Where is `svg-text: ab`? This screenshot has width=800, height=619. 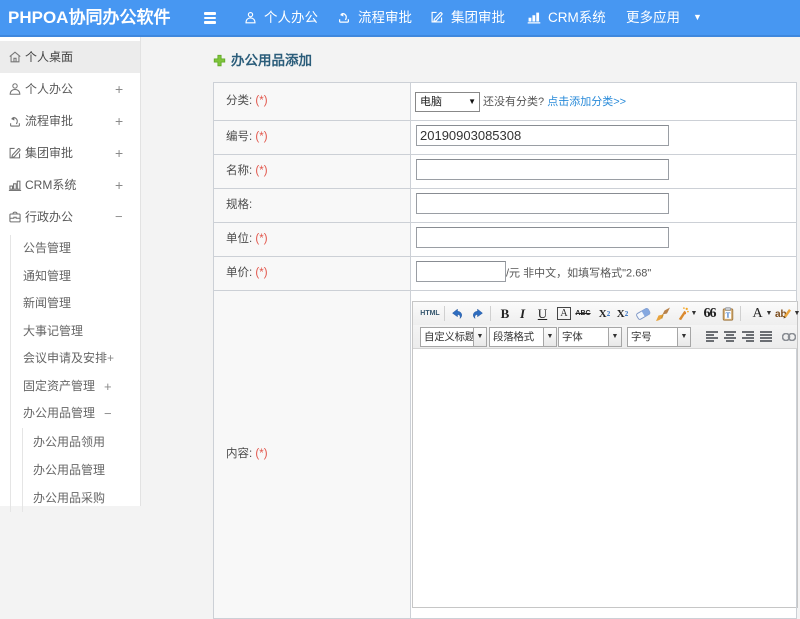 svg-text: ab is located at coordinates (781, 314).